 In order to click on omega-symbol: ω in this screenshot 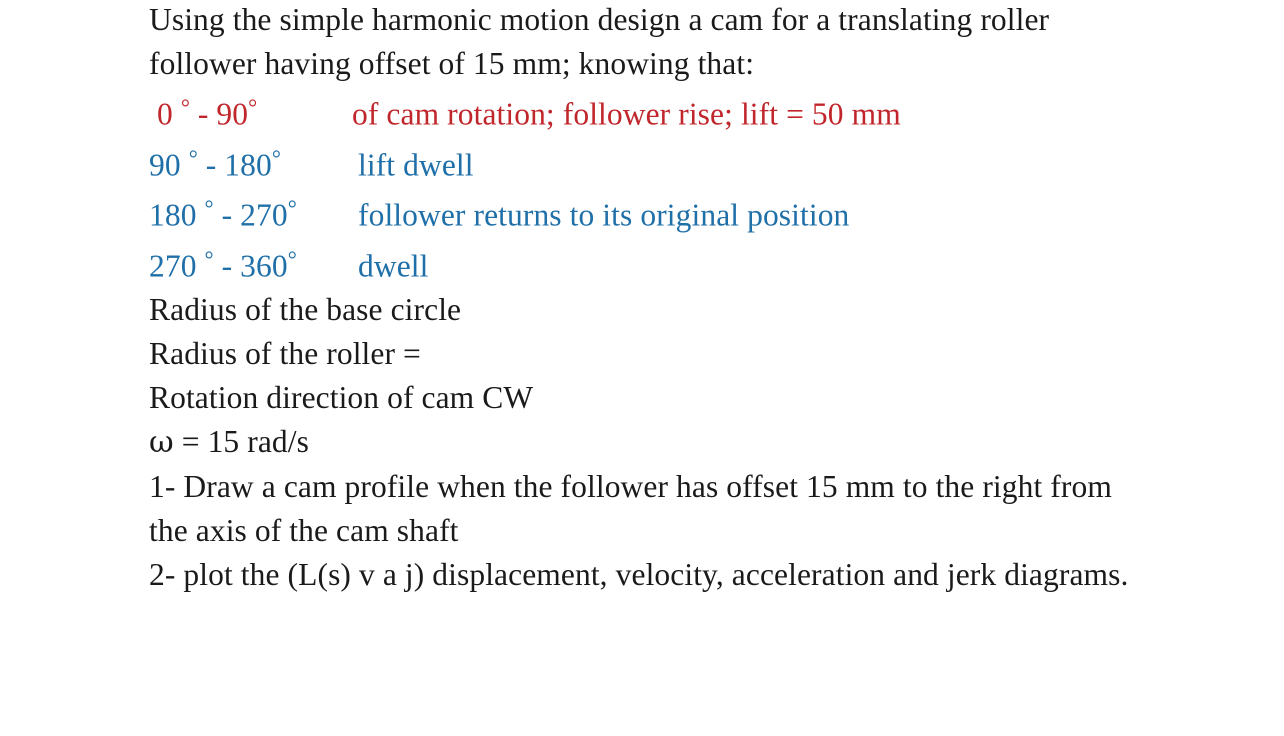, I will do `click(161, 443)`.